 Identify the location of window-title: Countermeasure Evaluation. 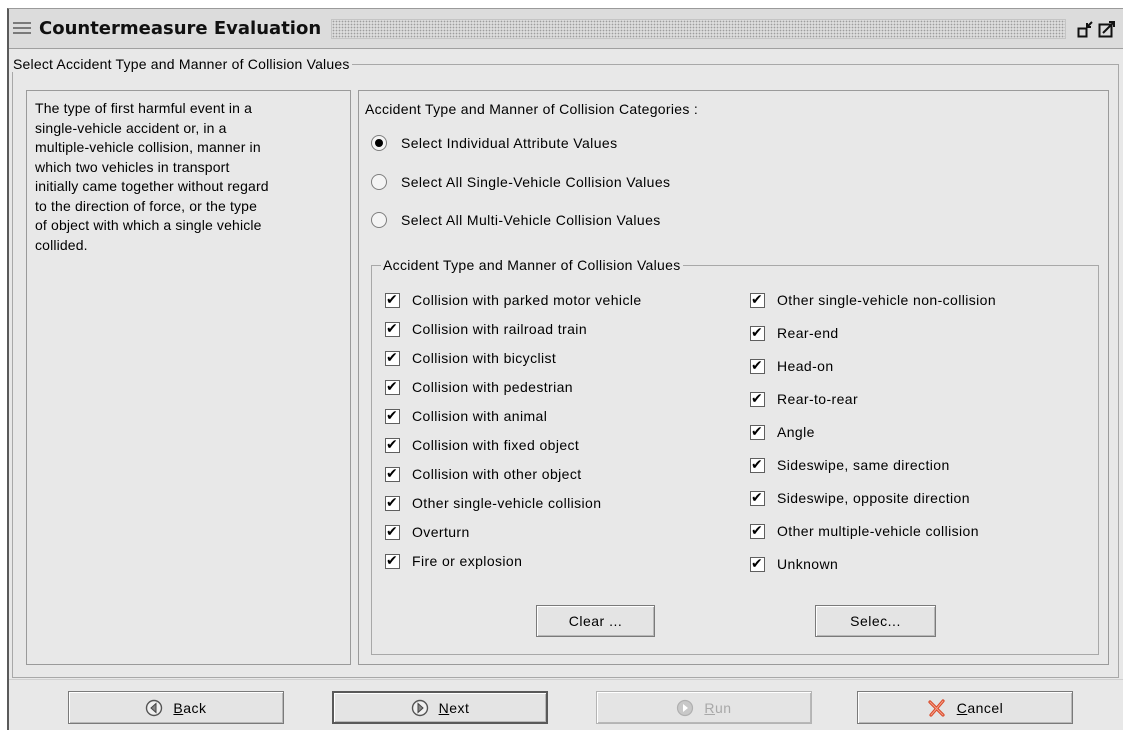
(180, 28).